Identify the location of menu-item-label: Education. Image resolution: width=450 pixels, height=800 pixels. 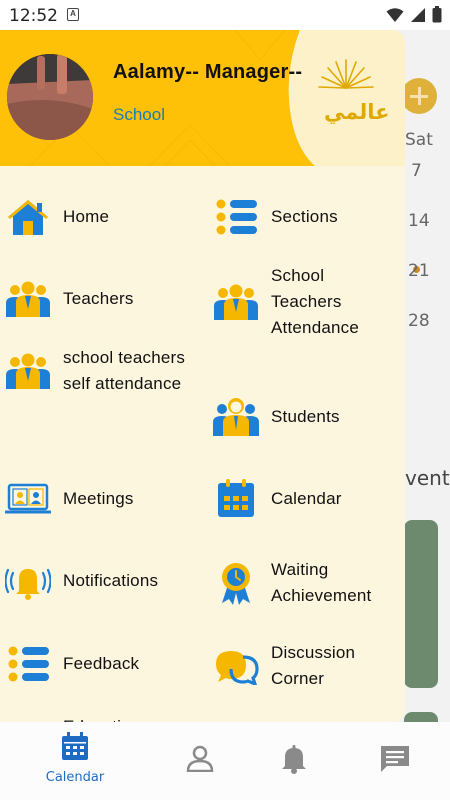
(101, 718).